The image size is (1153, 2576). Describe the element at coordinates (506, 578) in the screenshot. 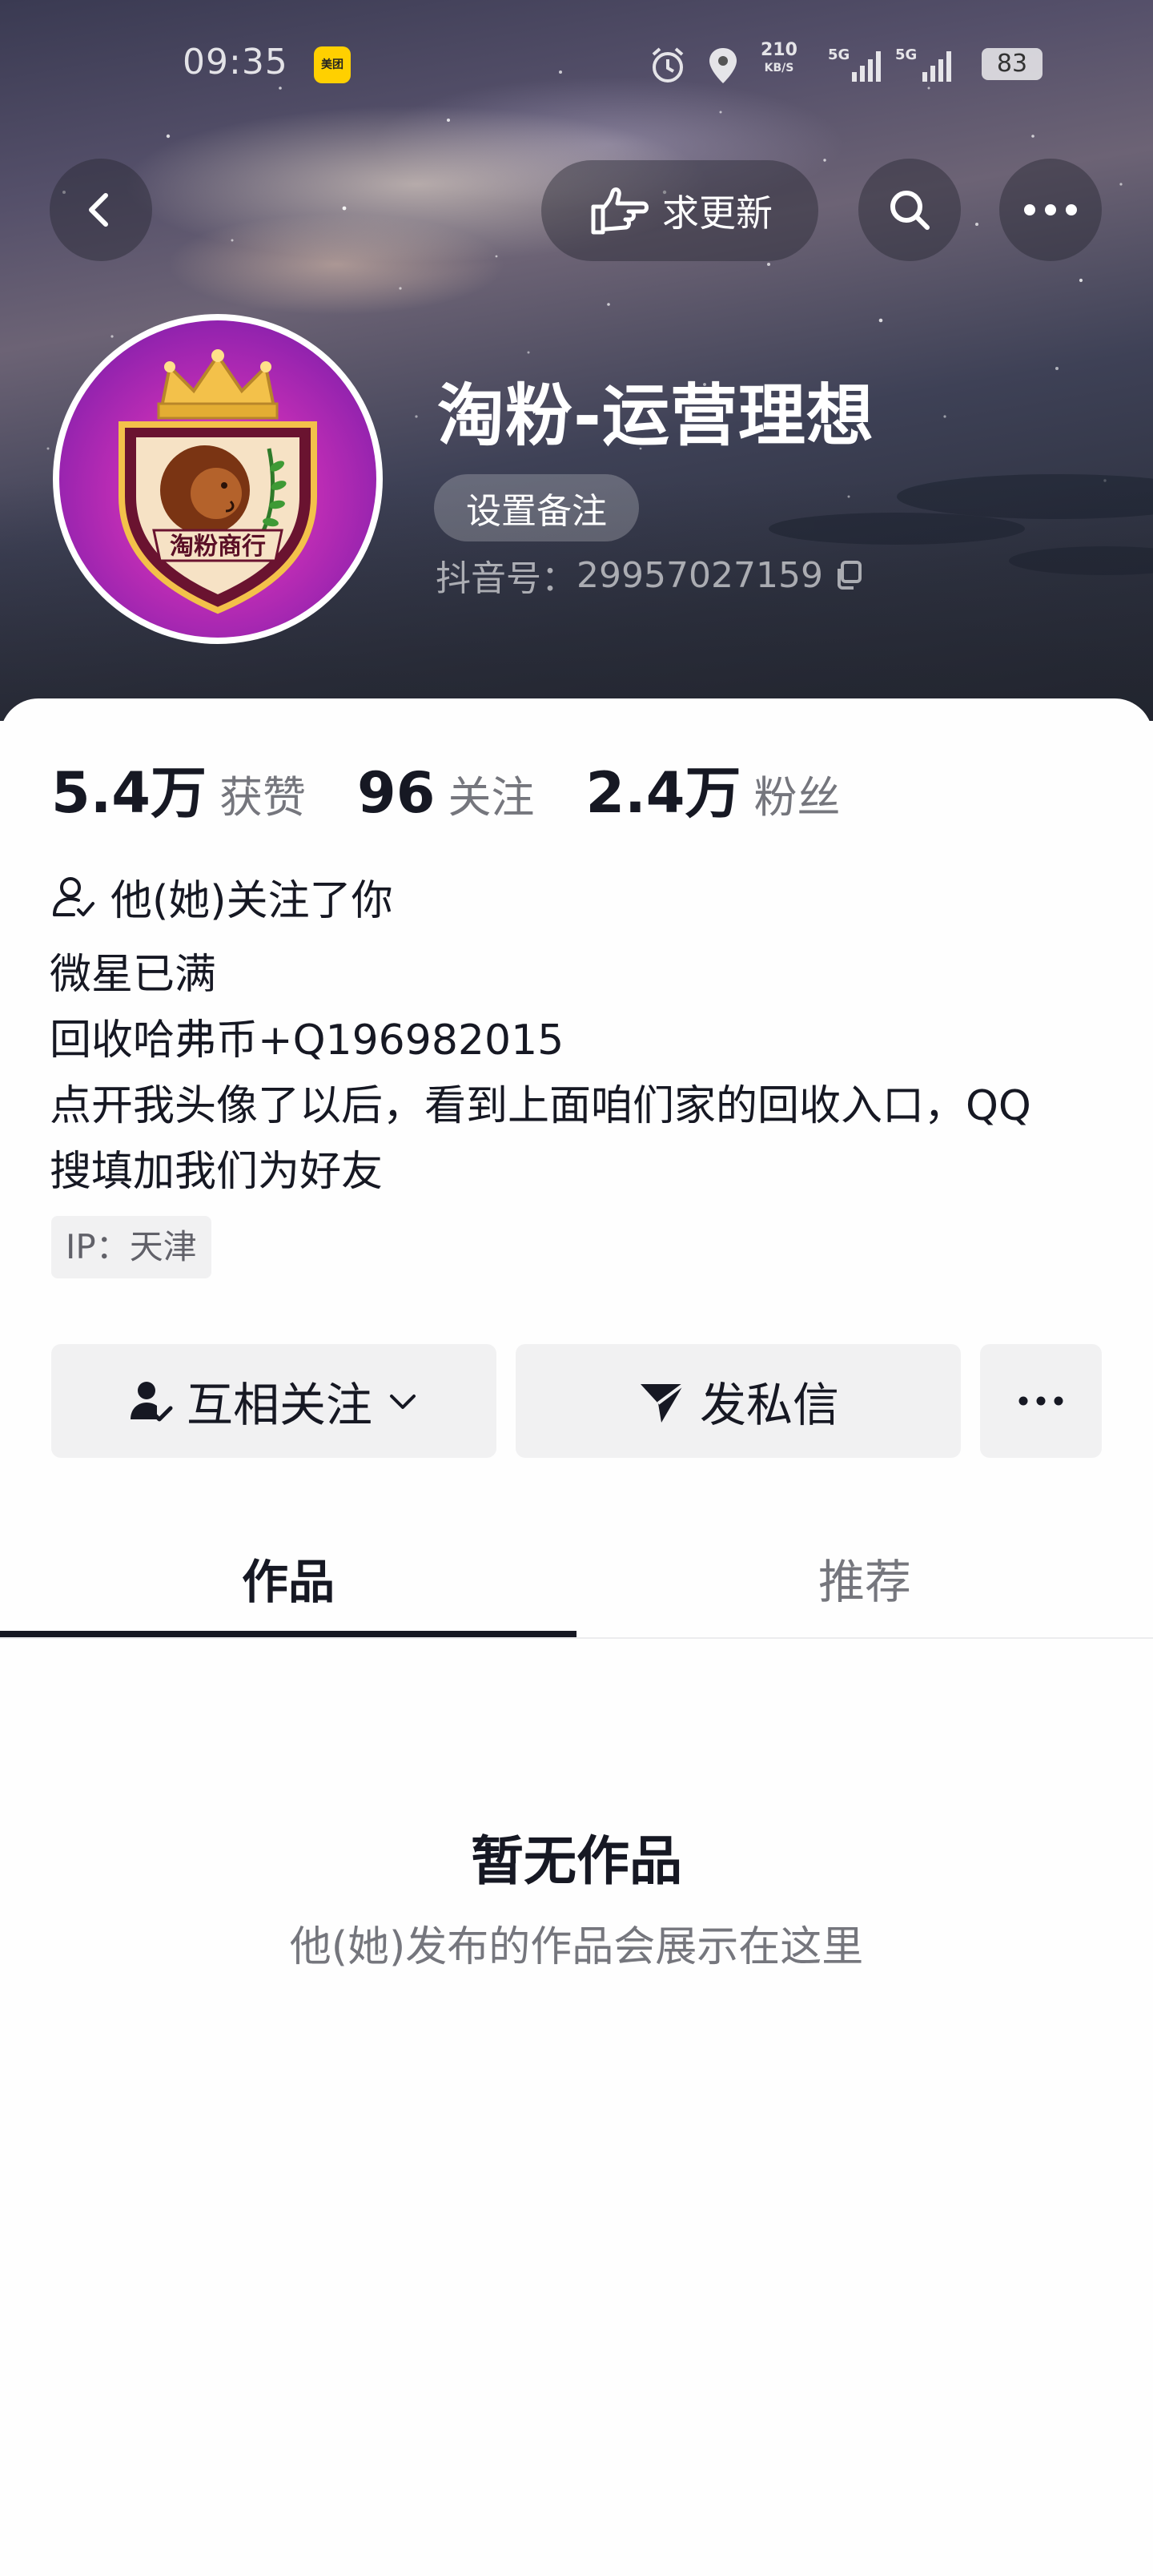

I see `douyin-id-label: 抖音号：` at that location.